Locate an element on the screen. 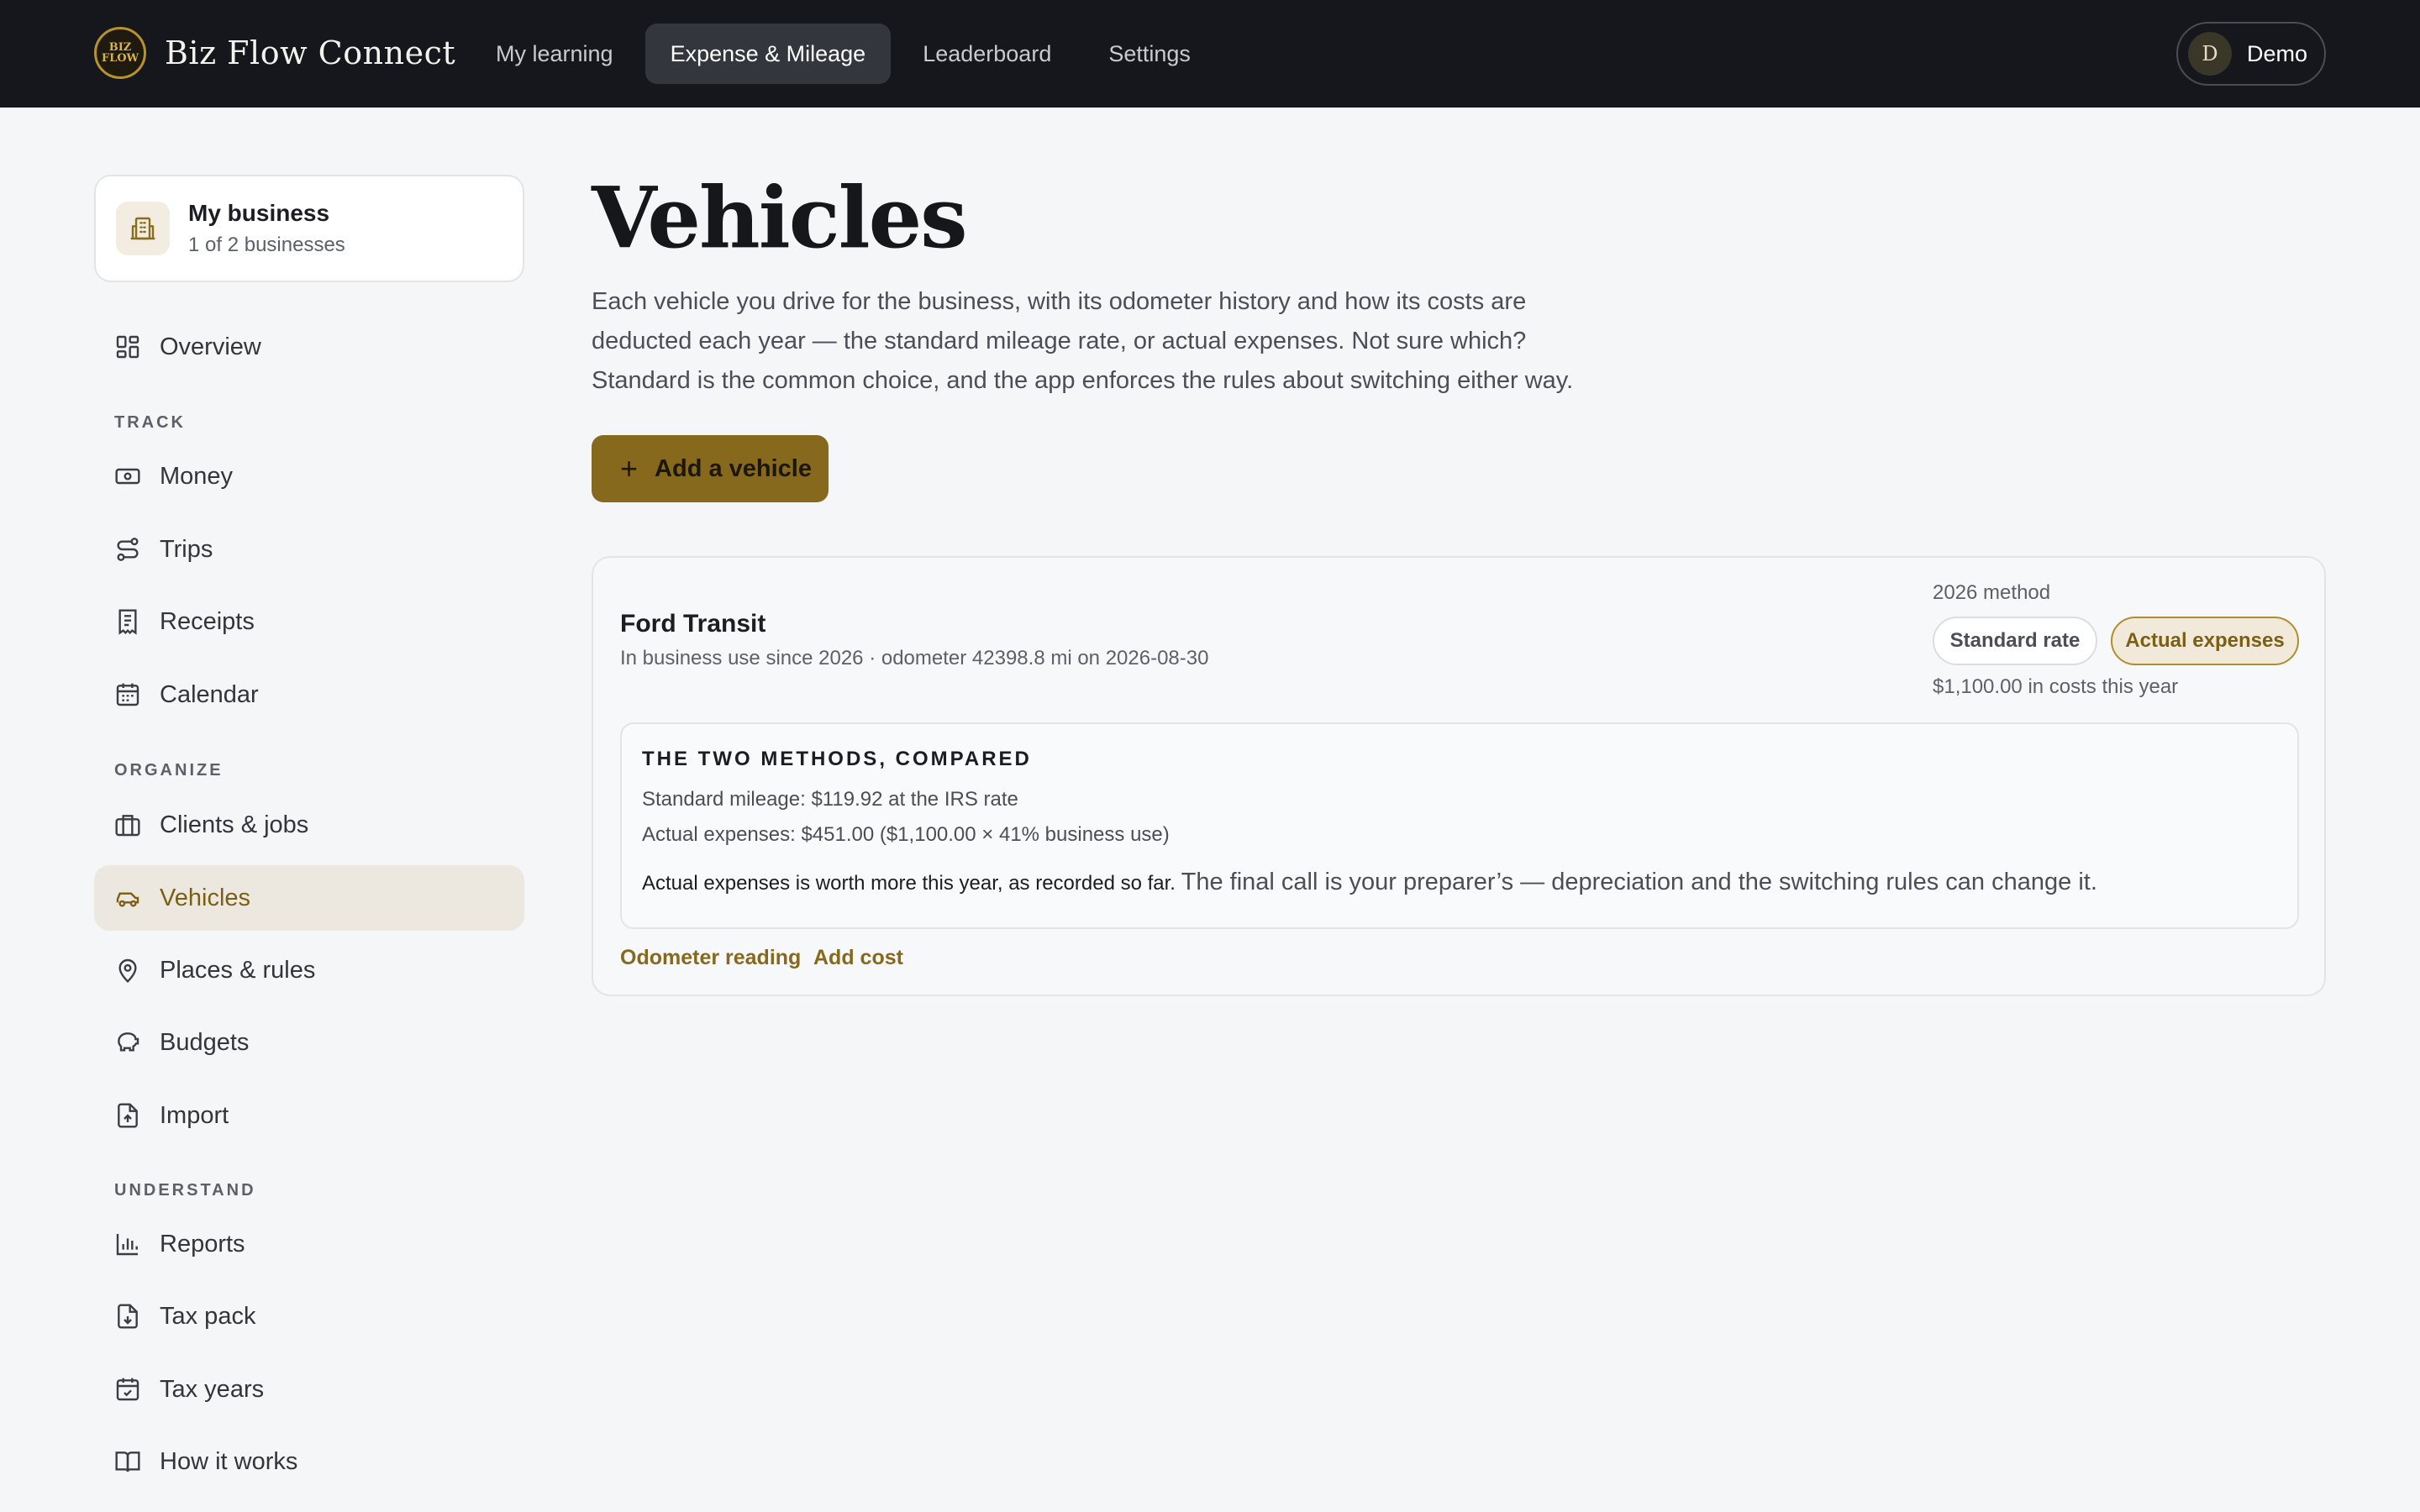  file-download-icon is located at coordinates (128, 1316).